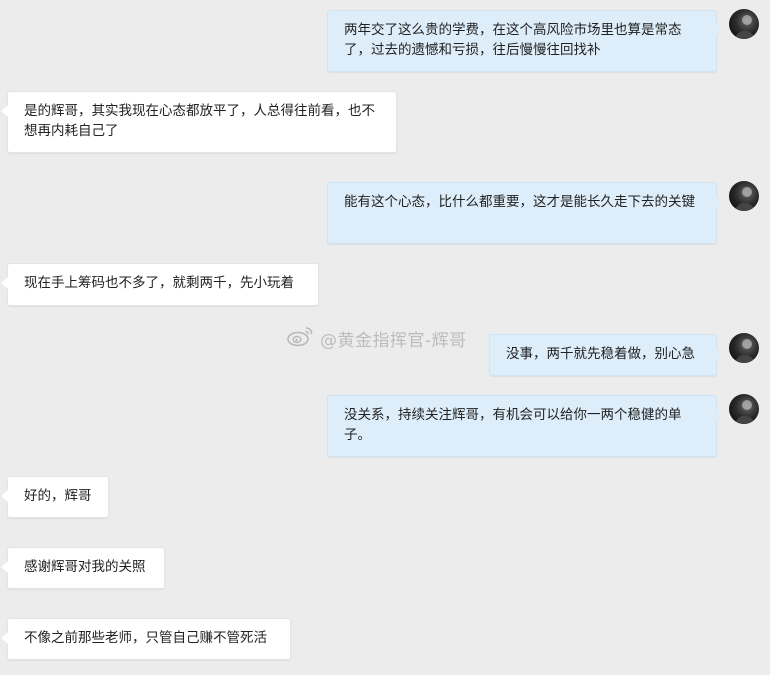 The height and width of the screenshot is (675, 770). I want to click on message-bubble-sent: 没事，两千就先稳着做，别心急, so click(606, 355).